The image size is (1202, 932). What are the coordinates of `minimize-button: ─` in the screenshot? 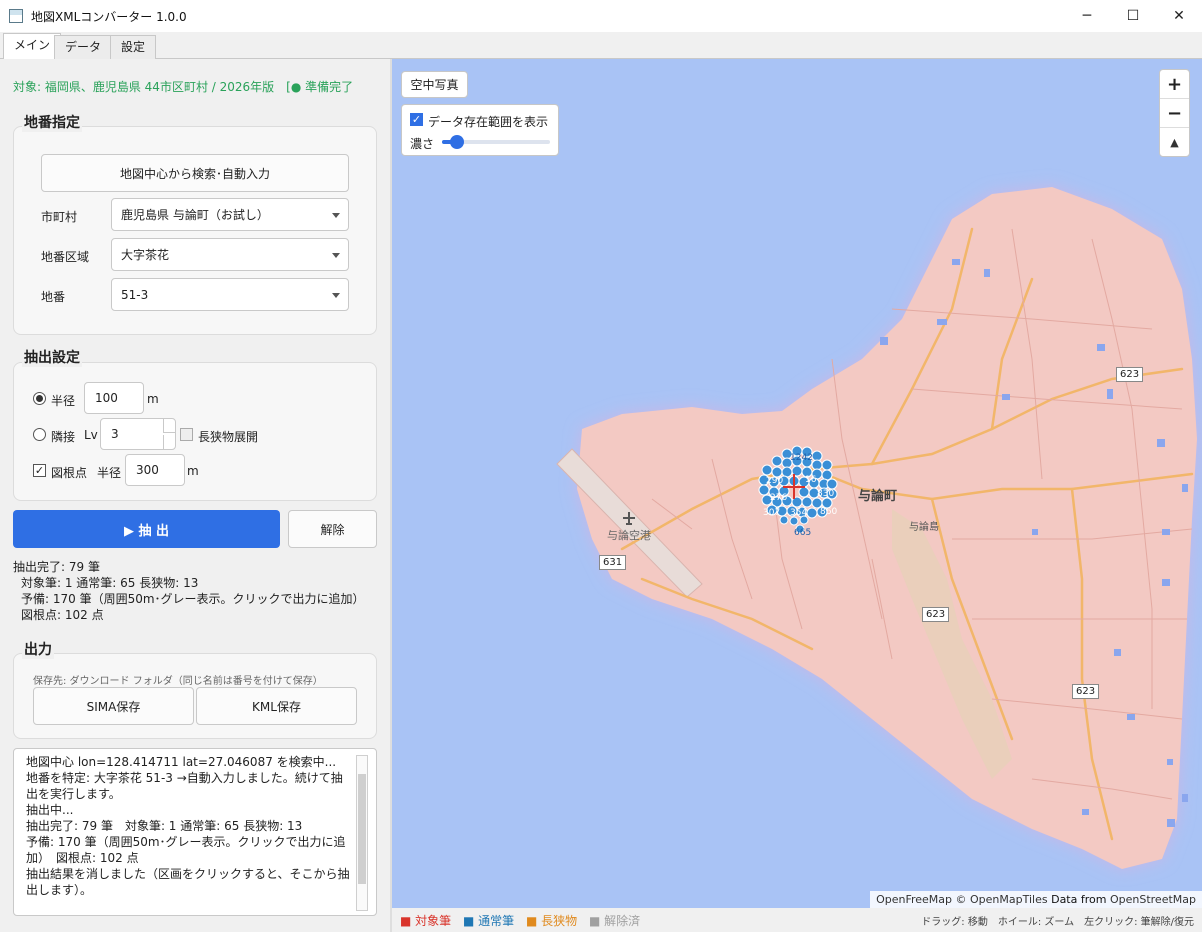 It's located at (1087, 16).